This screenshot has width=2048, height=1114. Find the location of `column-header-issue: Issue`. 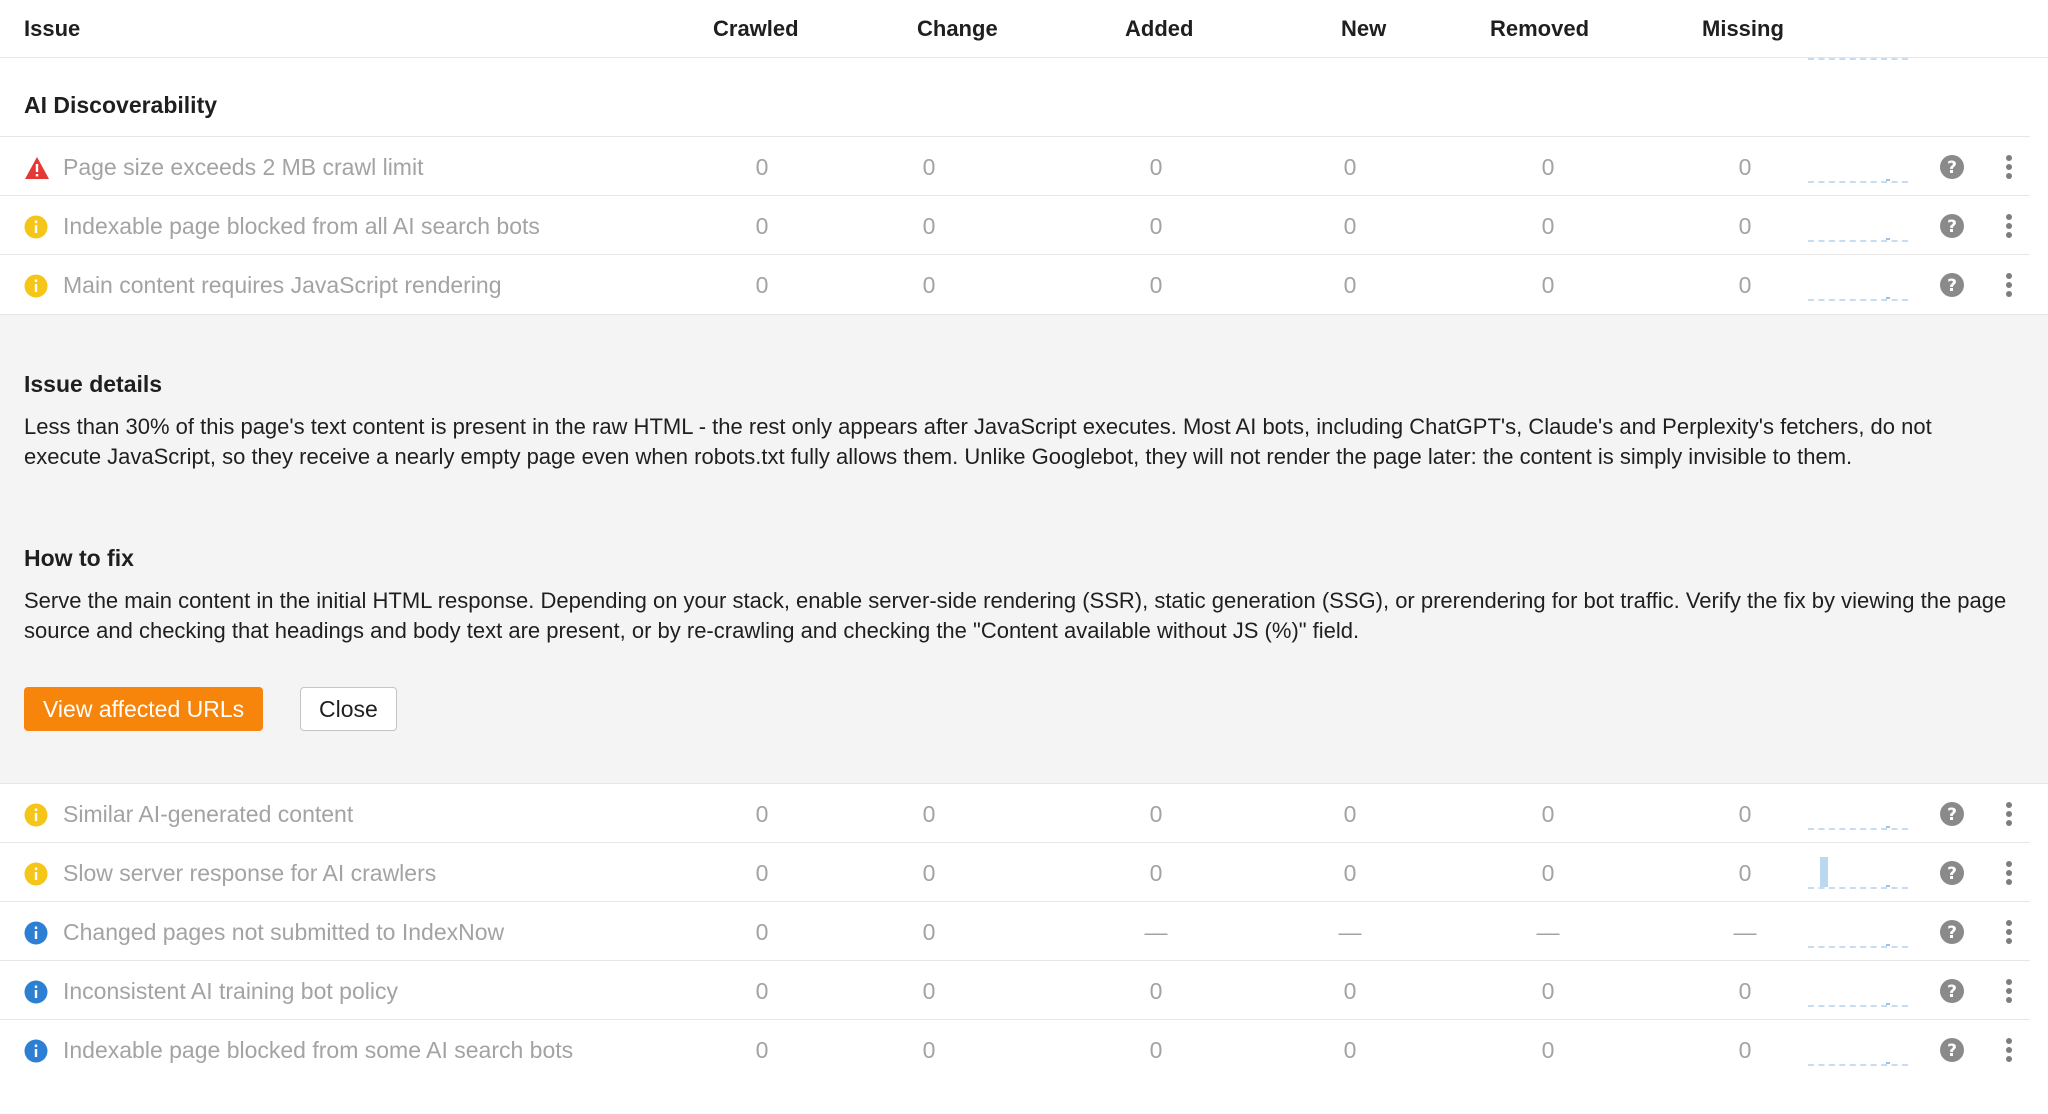

column-header-issue: Issue is located at coordinates (52, 29).